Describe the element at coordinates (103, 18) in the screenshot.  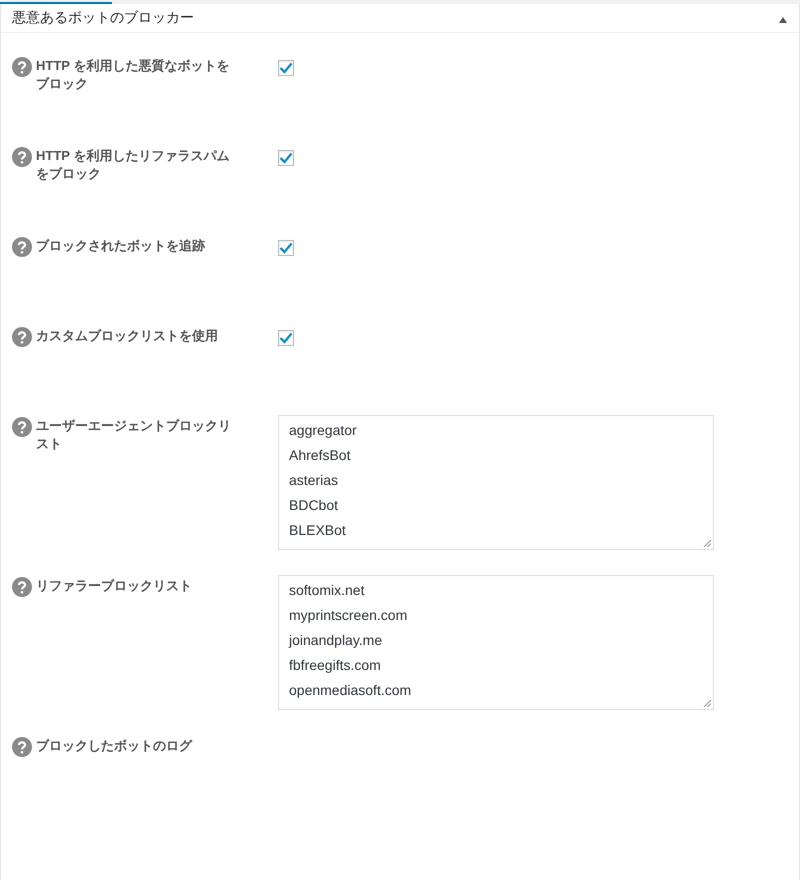
I see `panel-title: 悪意あるボットのブロッカー` at that location.